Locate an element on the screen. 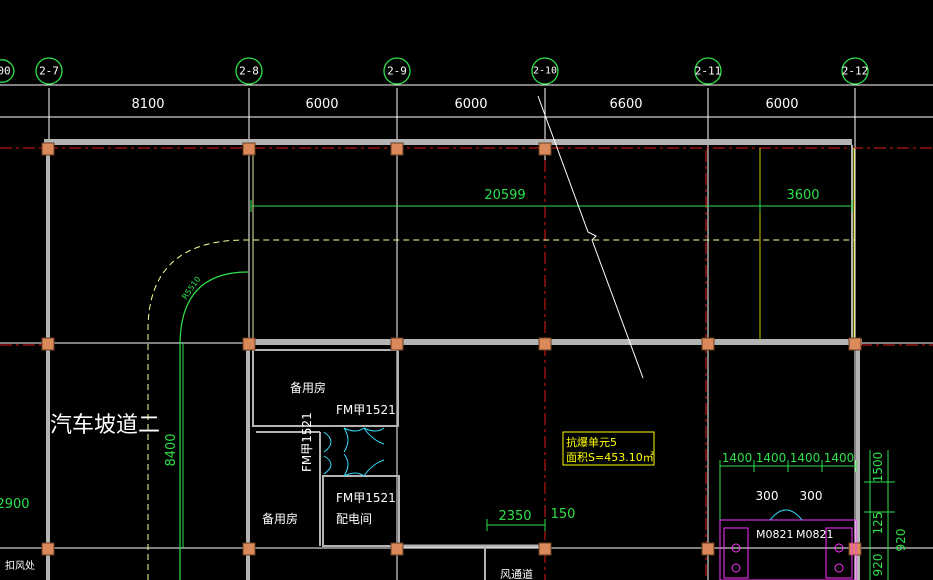  partial-label-left: 扣风处 is located at coordinates (20, 565).